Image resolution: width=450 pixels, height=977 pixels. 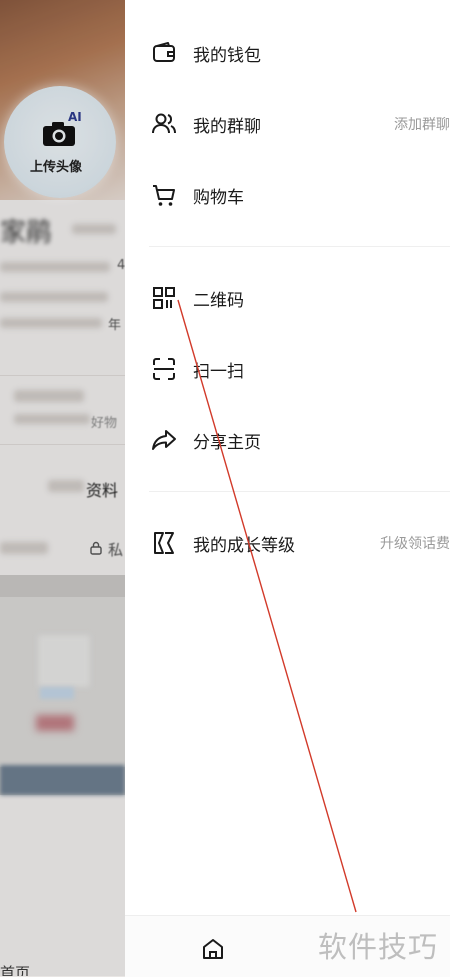 I want to click on menu-item-scan: 扫一扫, so click(x=287, y=369).